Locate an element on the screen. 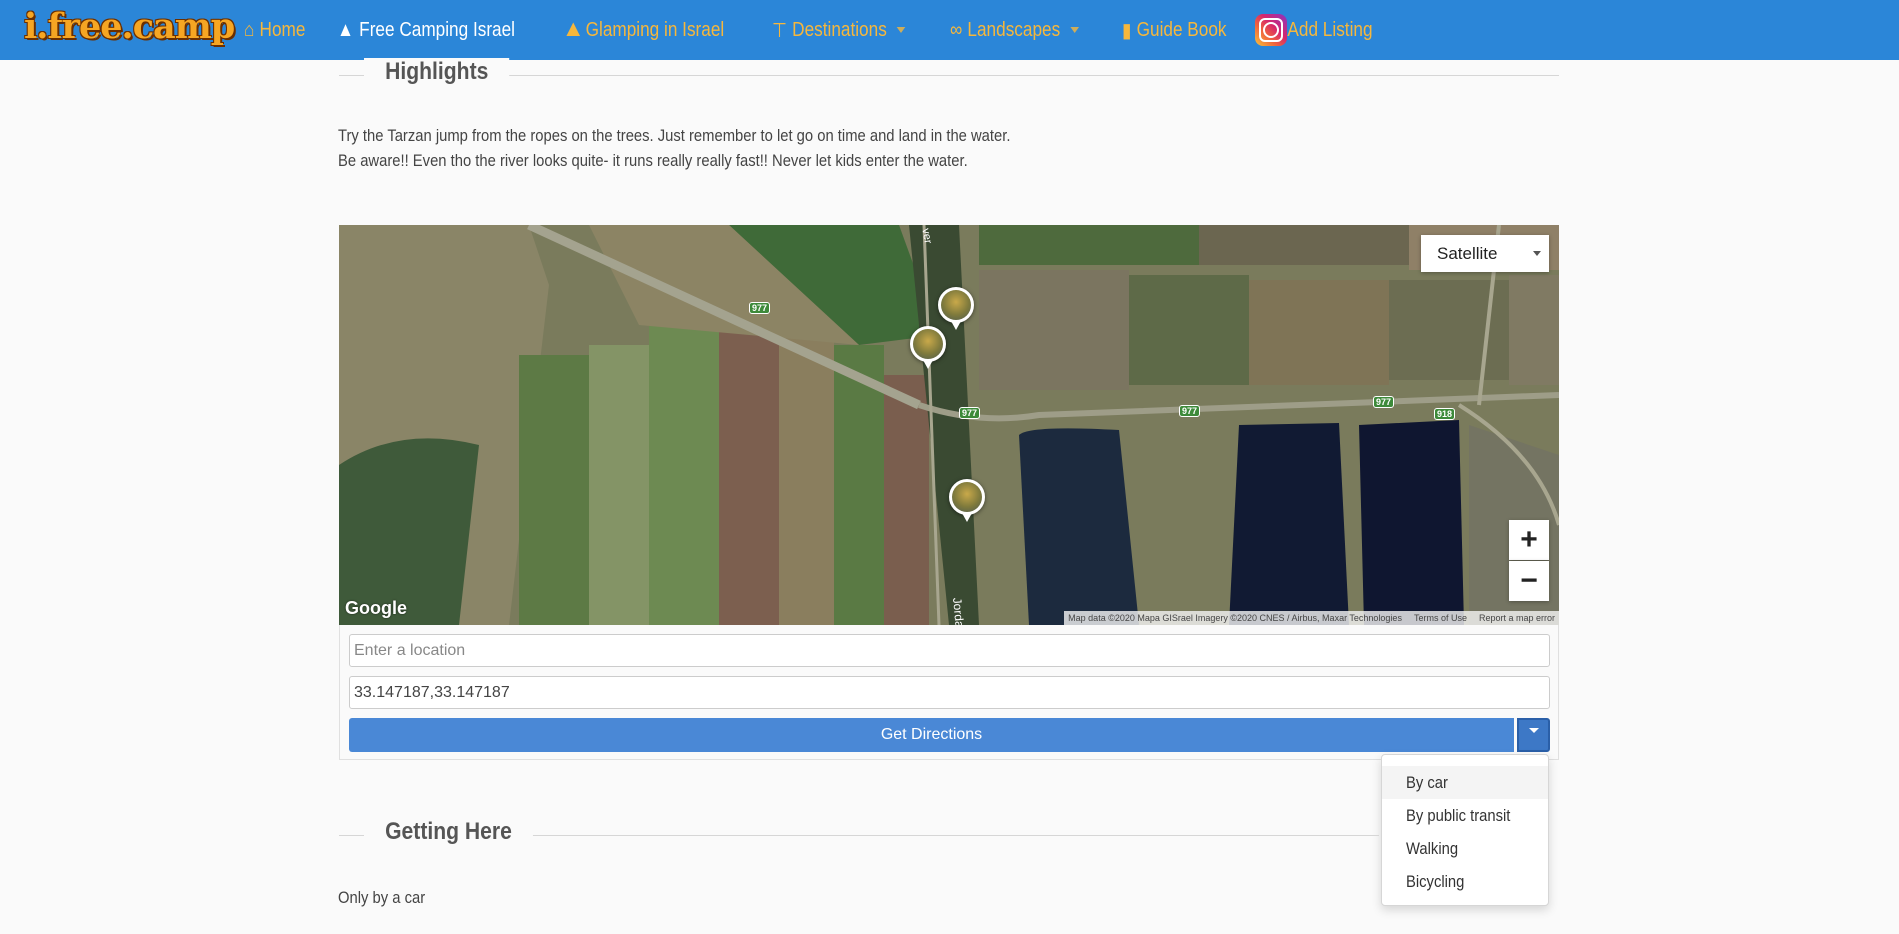  instagram-icon is located at coordinates (1271, 30).